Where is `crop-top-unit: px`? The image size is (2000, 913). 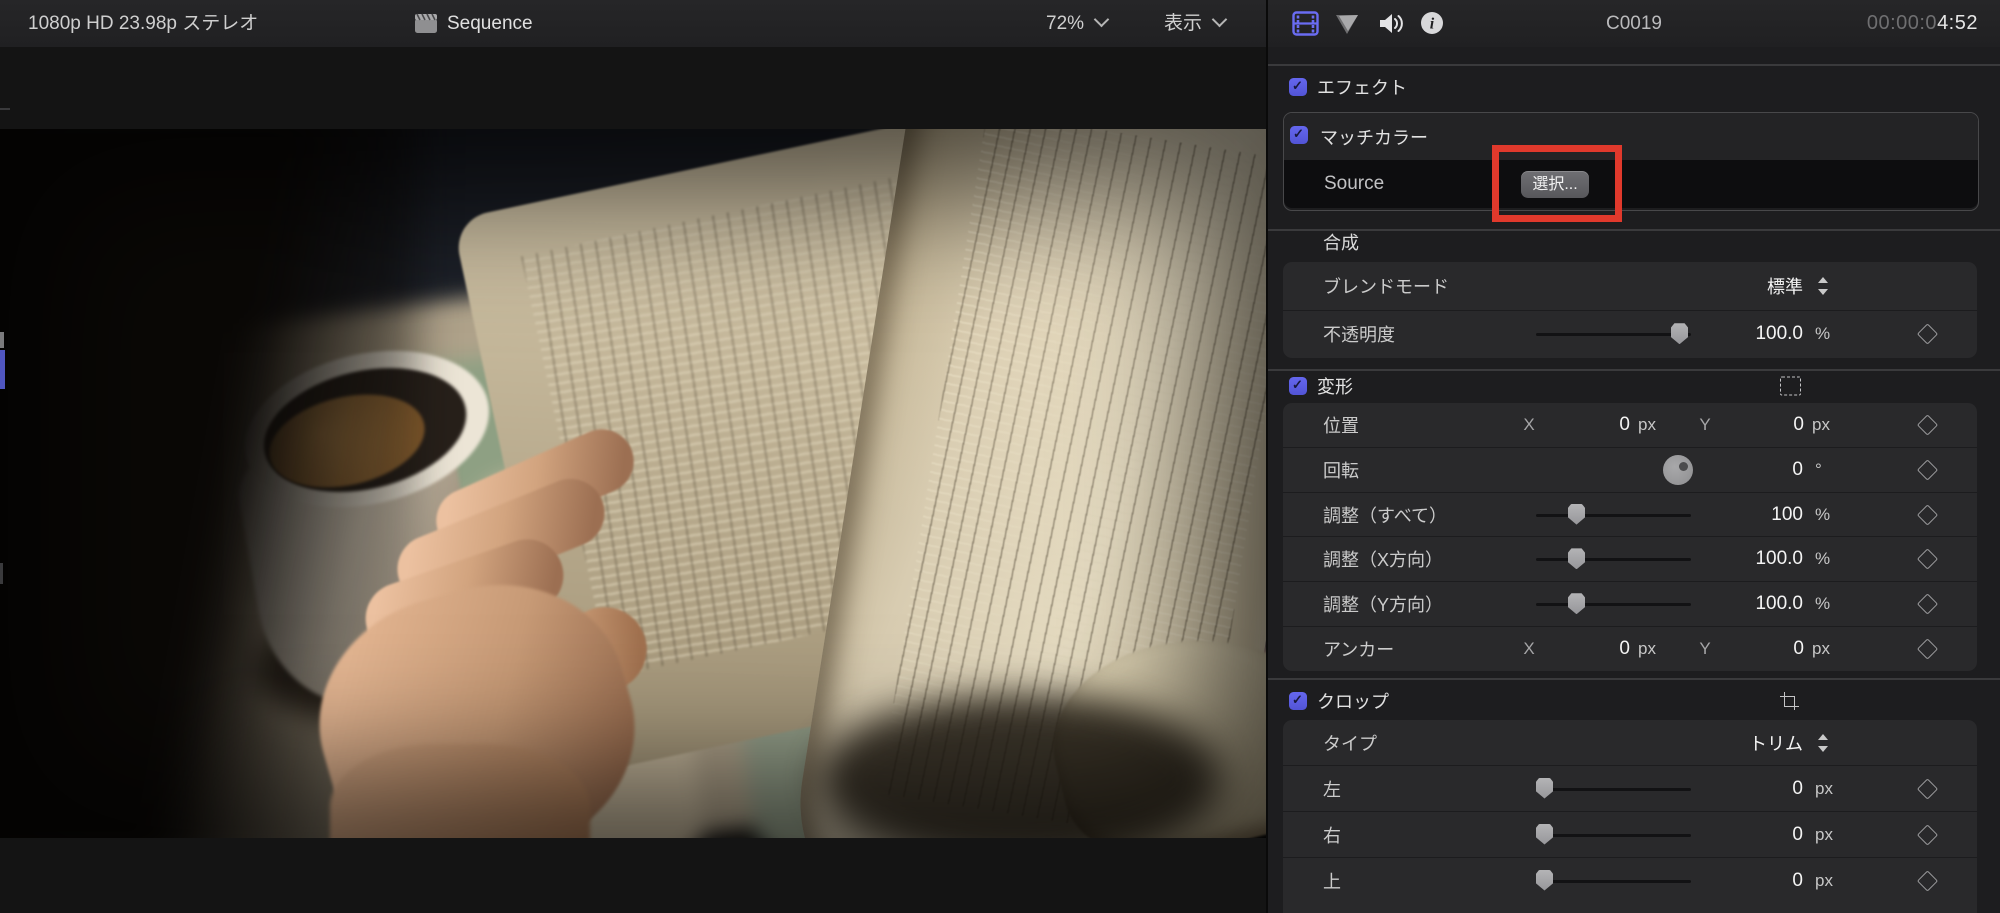
crop-top-unit: px is located at coordinates (1824, 880).